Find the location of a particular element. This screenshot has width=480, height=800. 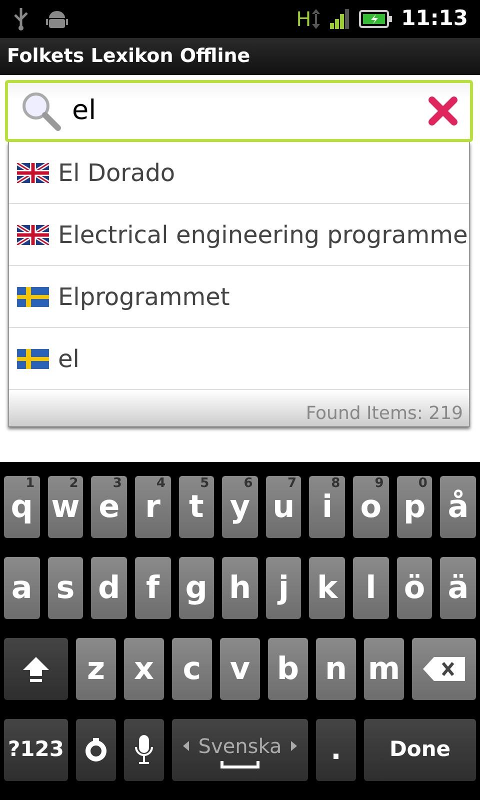

search-bar: el is located at coordinates (239, 111).